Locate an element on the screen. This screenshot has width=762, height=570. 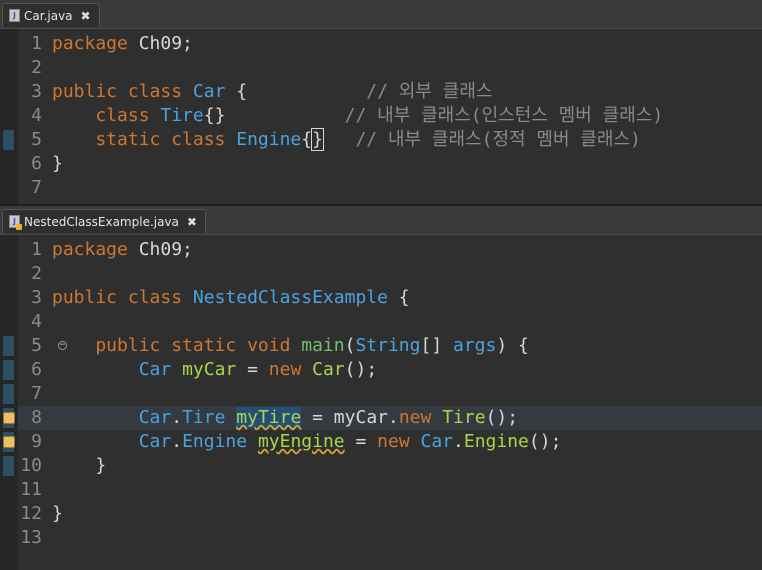
tab-car-java: J Car.java ✖ is located at coordinates (51, 15).